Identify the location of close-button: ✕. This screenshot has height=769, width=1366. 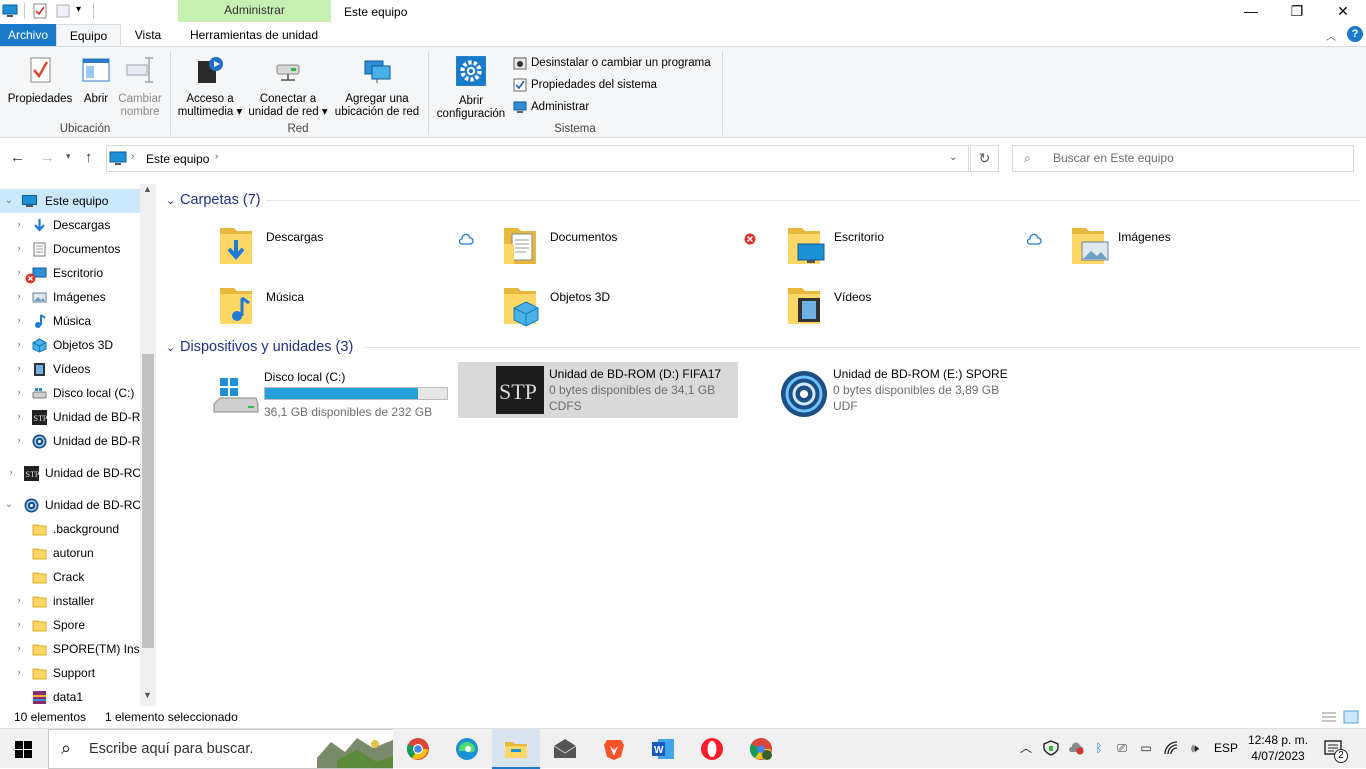
(1343, 12).